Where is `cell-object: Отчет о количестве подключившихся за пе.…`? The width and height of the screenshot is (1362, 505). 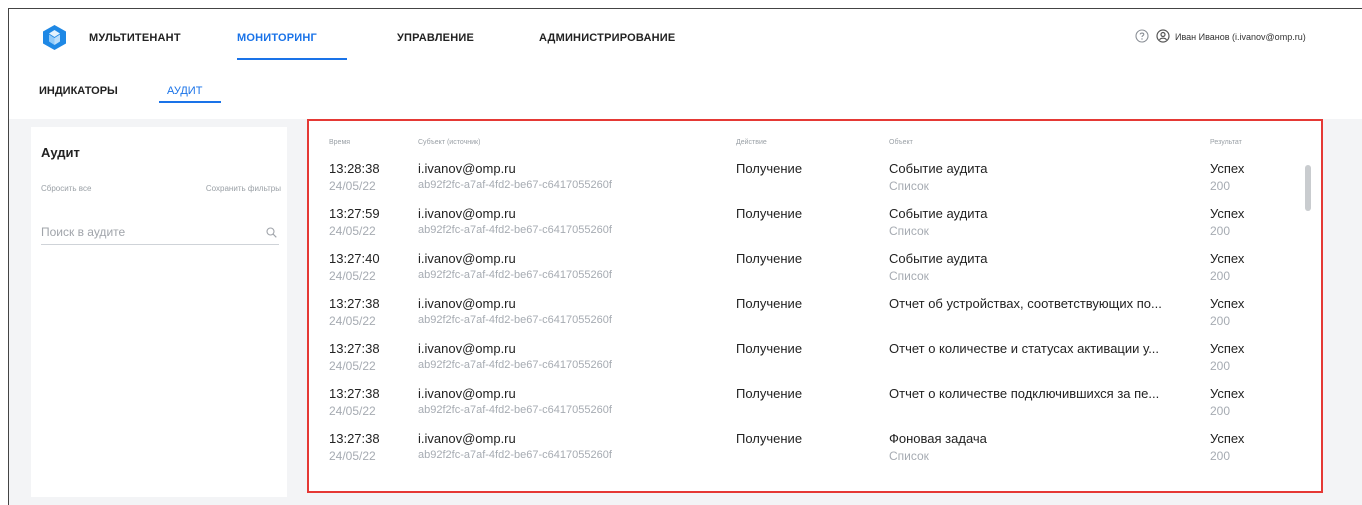
cell-object: Отчет о количестве подключившихся за пе.… is located at coordinates (1024, 393).